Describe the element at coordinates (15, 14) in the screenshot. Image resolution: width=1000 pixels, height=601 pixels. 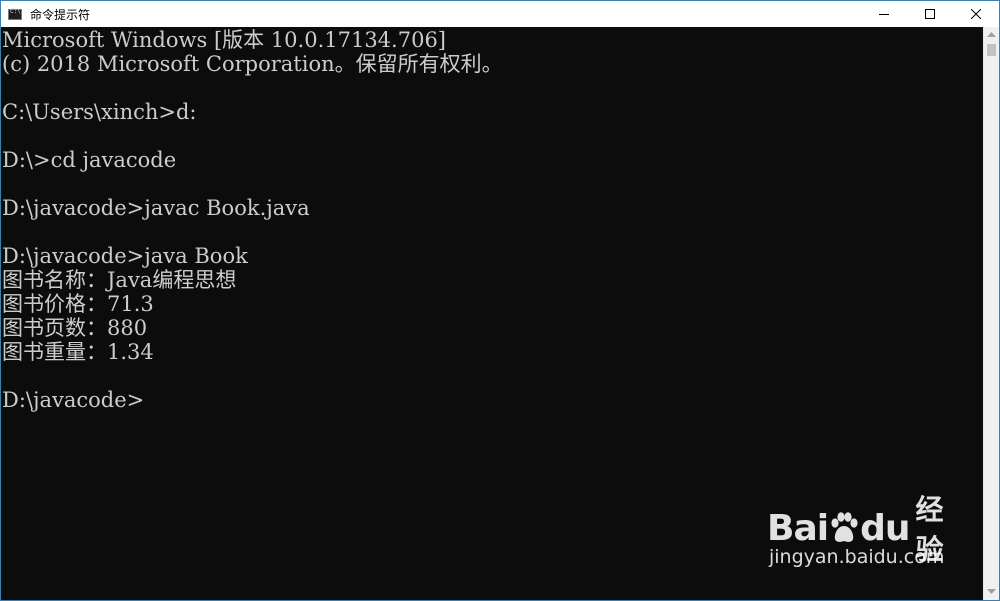
I see `cmd-app-icon` at that location.